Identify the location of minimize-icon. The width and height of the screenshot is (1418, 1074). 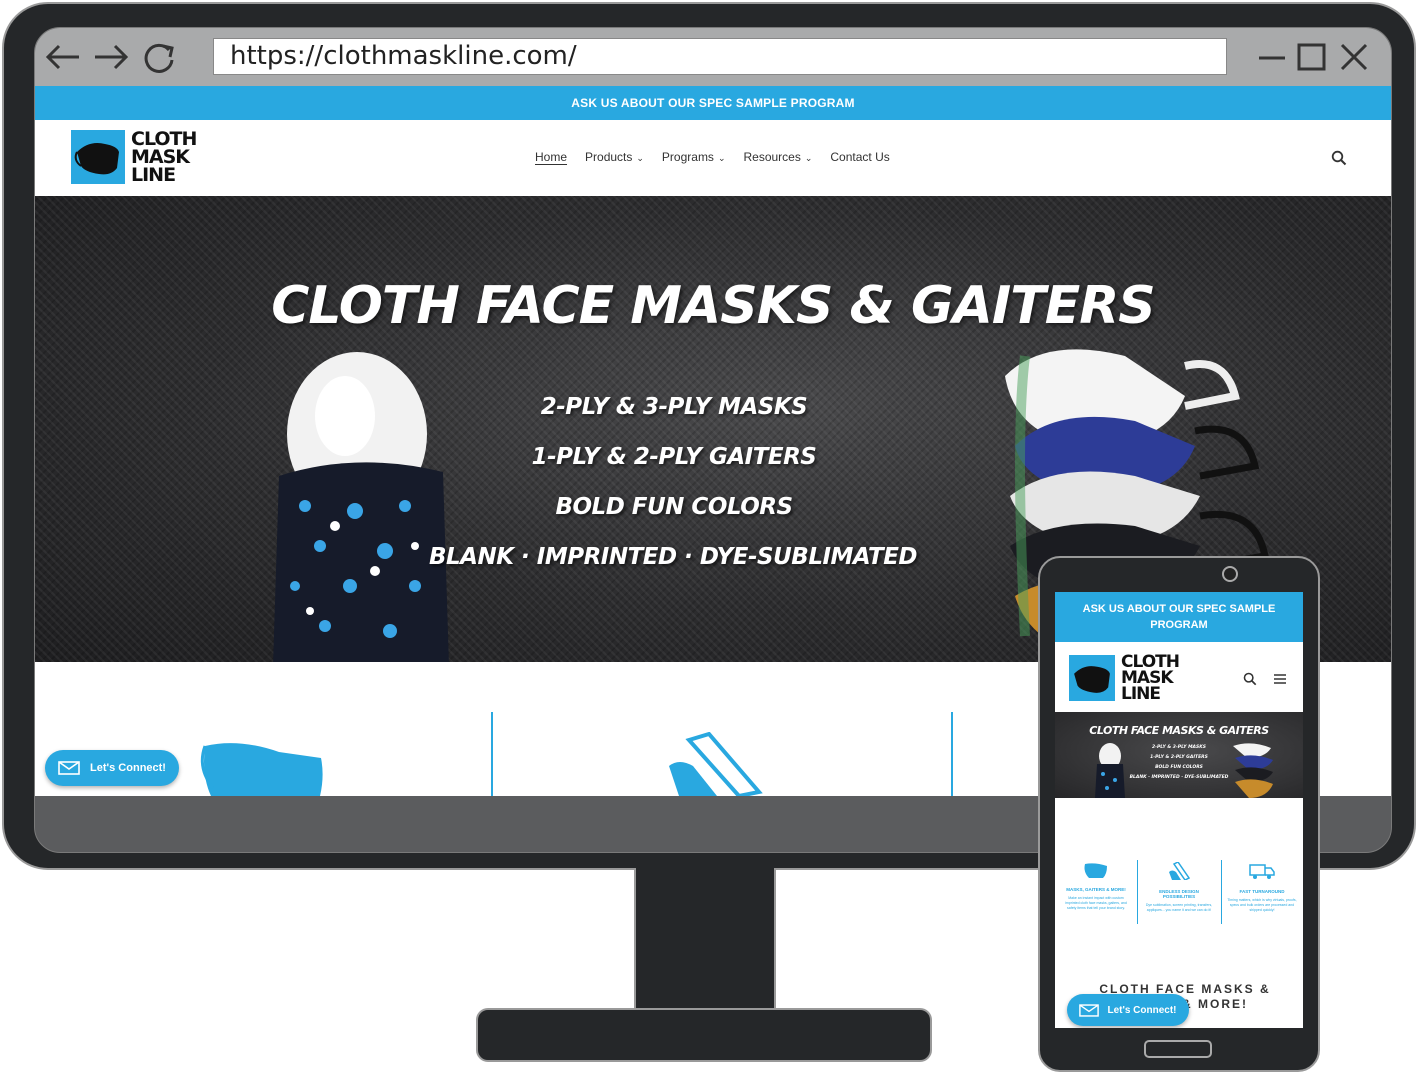
(1272, 57).